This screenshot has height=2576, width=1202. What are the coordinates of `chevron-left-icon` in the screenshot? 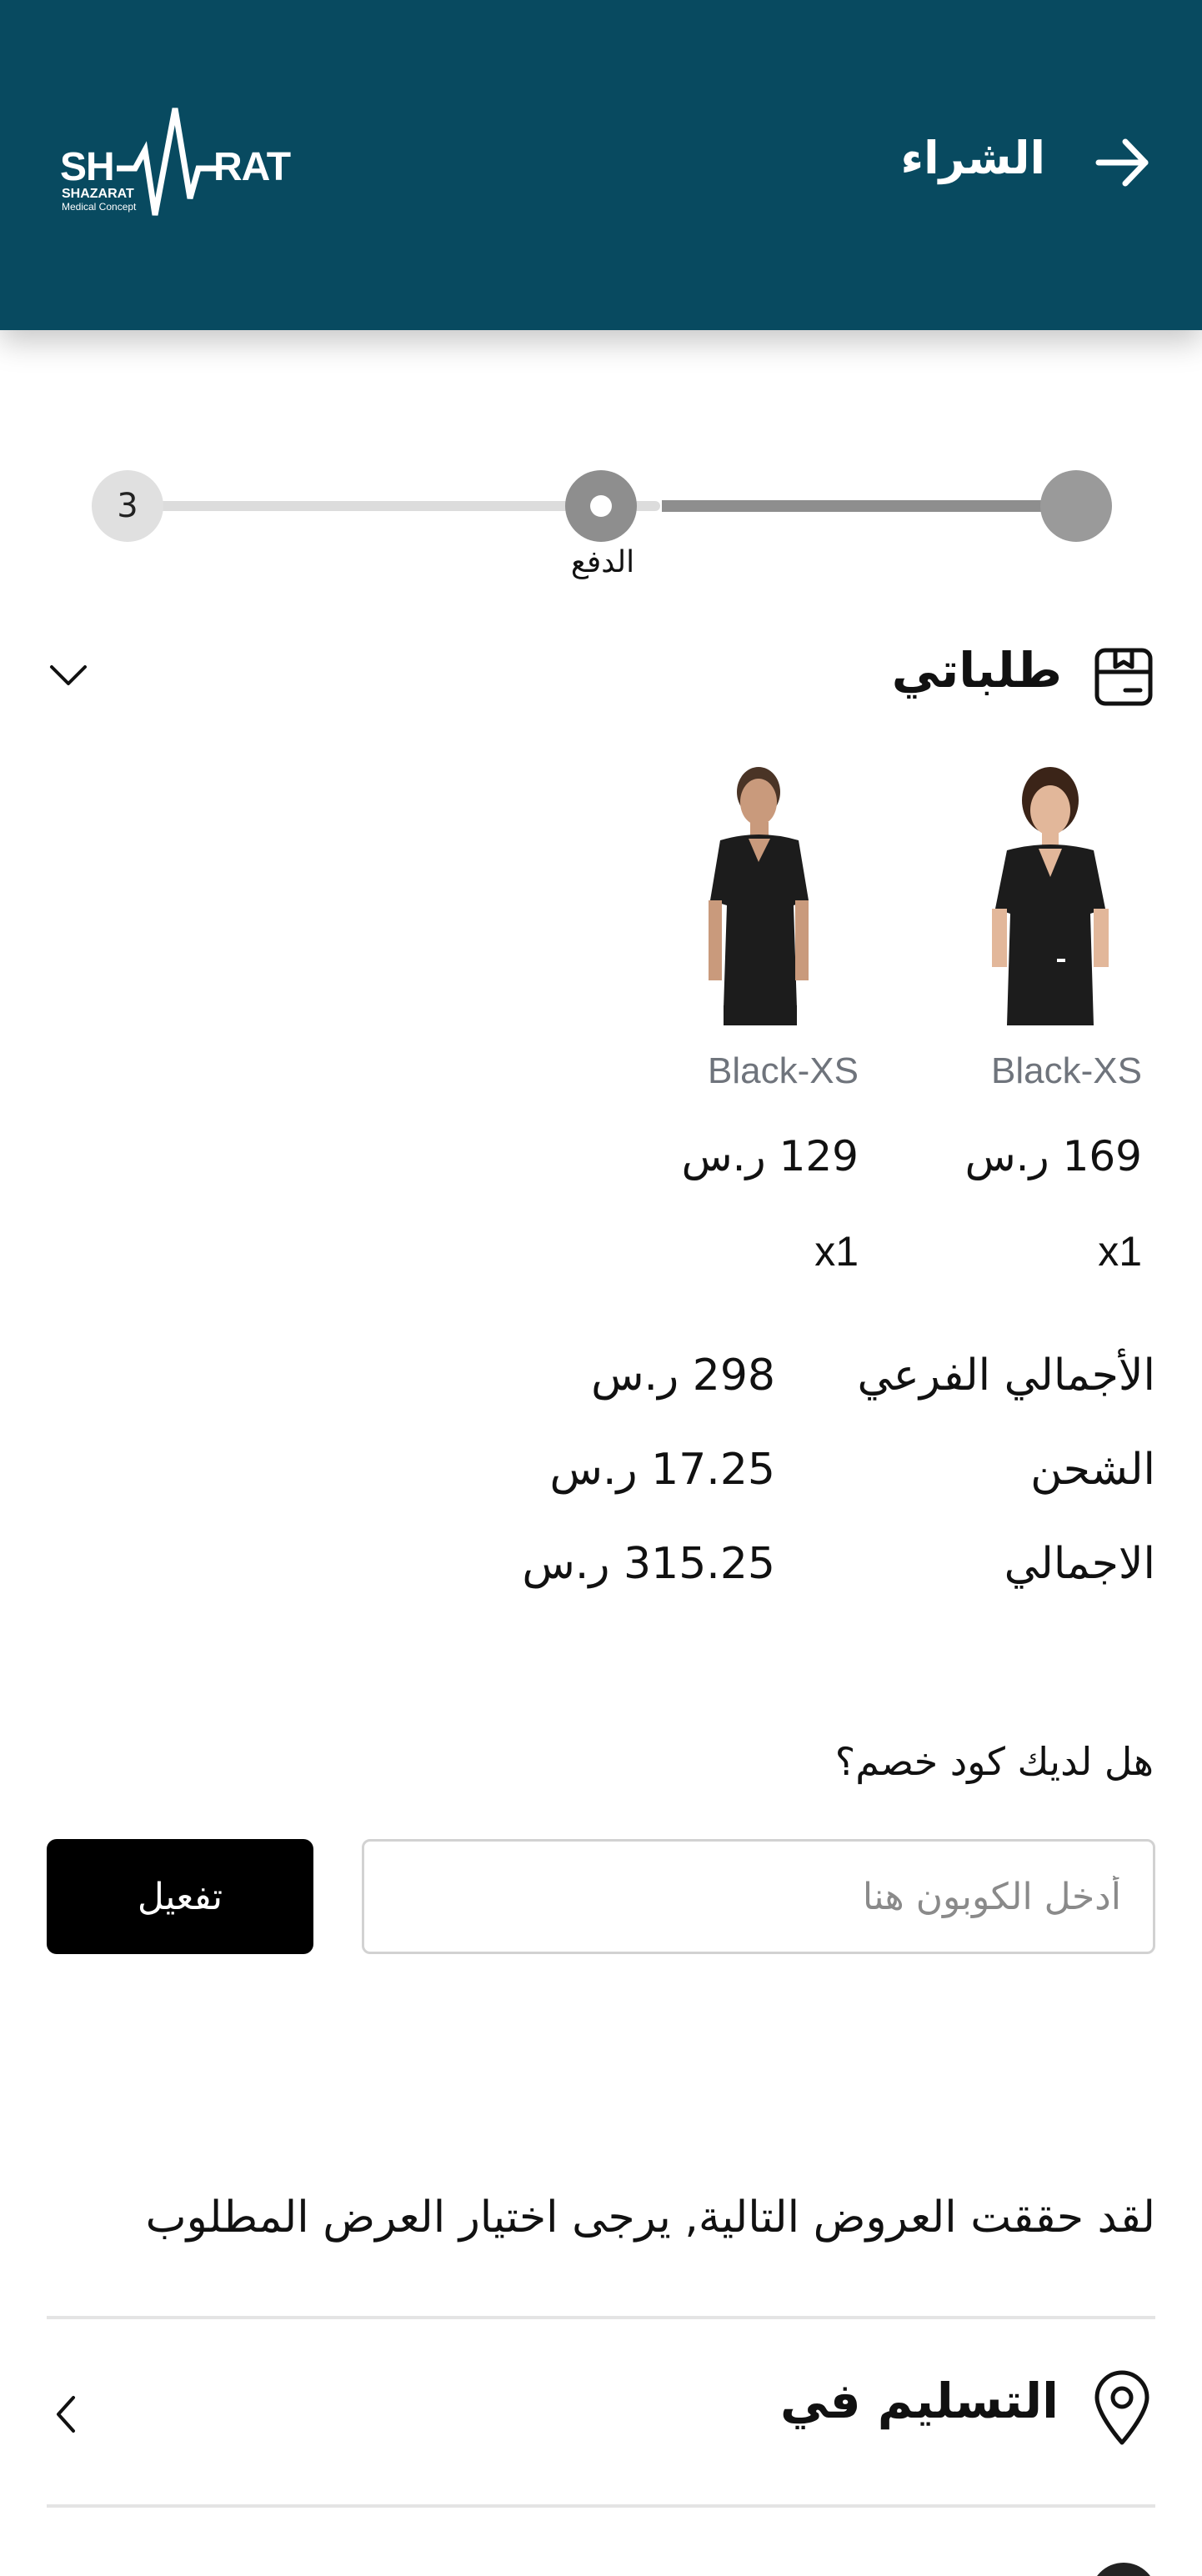 It's located at (66, 2414).